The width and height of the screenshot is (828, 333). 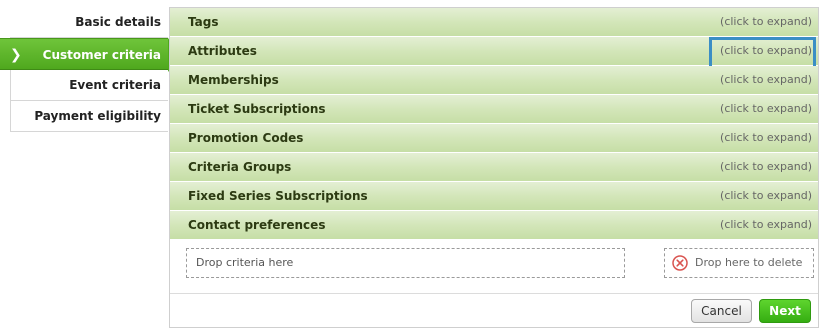 I want to click on step-basic-details: Basic details, so click(x=89, y=22).